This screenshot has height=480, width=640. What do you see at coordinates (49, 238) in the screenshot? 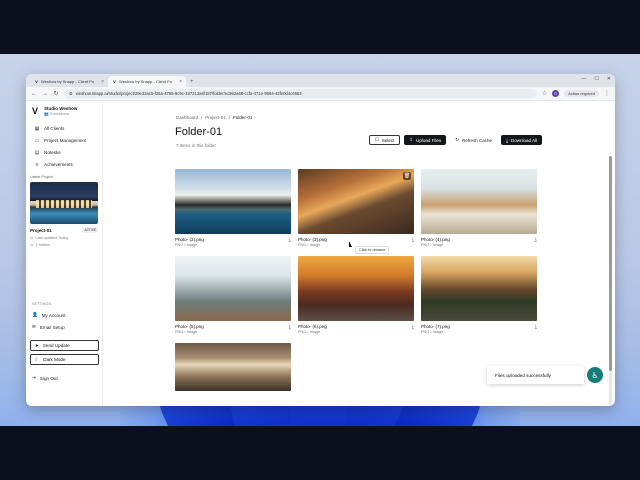
I see `project-updated: ◷ Last updated Today` at bounding box center [49, 238].